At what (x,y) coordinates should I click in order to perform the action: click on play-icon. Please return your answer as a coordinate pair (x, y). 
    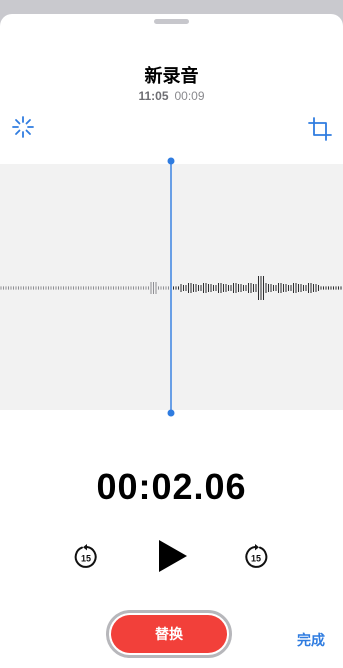
    Looking at the image, I should click on (173, 556).